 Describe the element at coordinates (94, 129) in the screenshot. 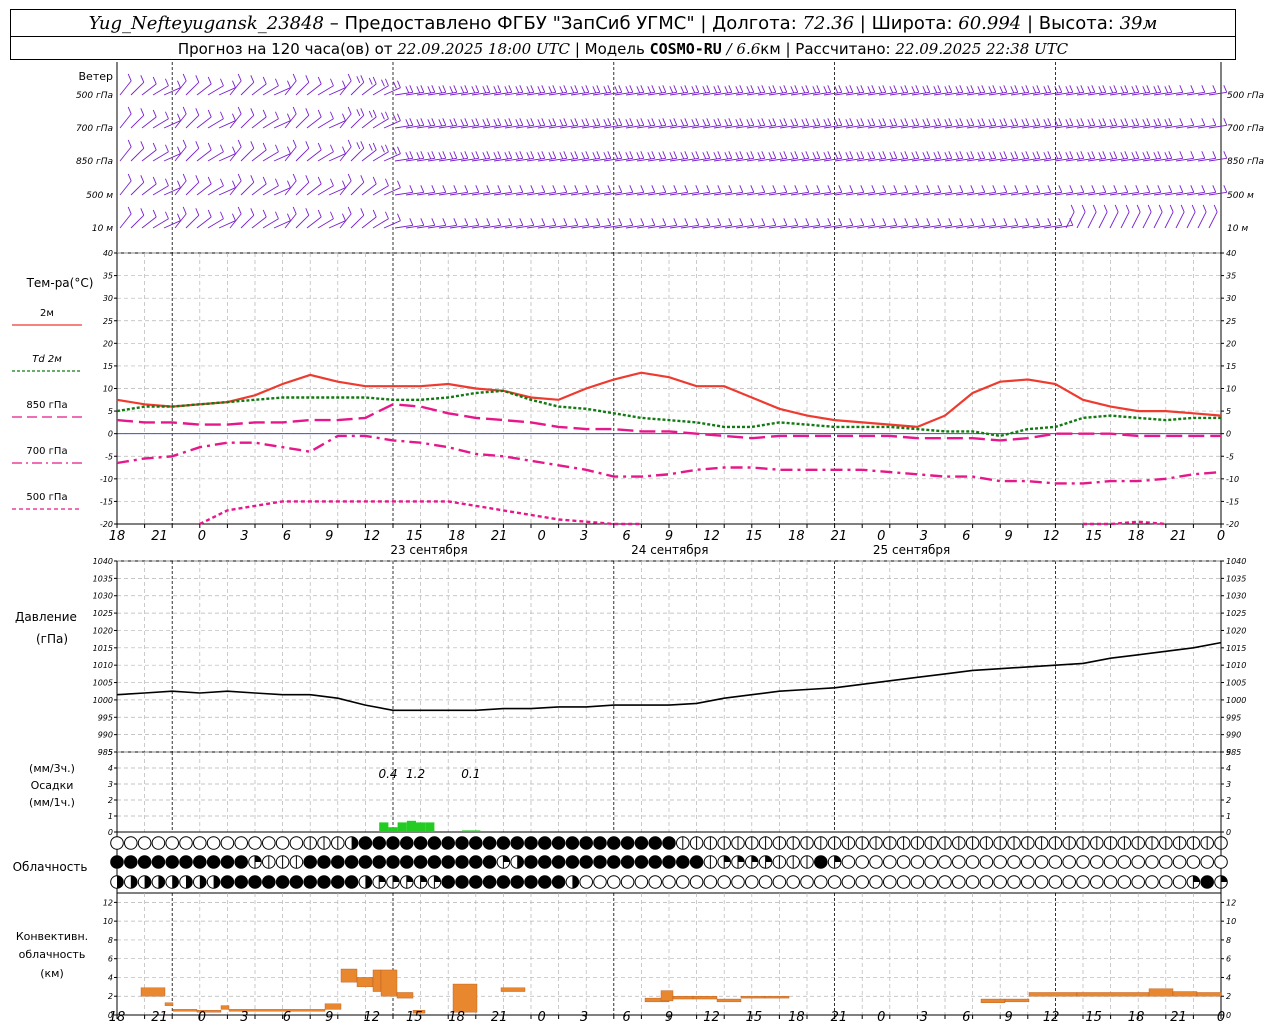

I see `wind-level-label-left: 700 гПа` at that location.